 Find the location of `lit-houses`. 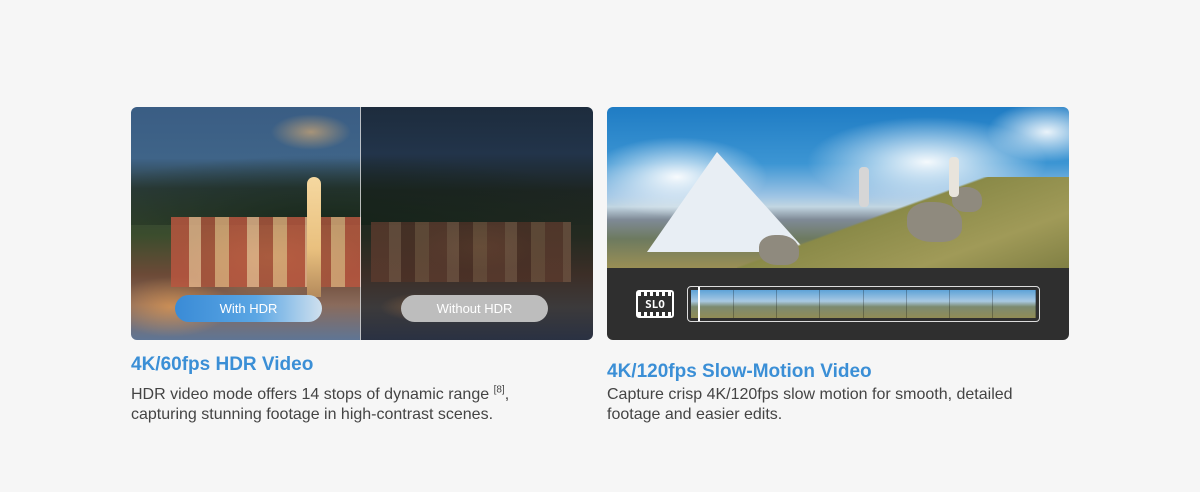

lit-houses is located at coordinates (266, 252).